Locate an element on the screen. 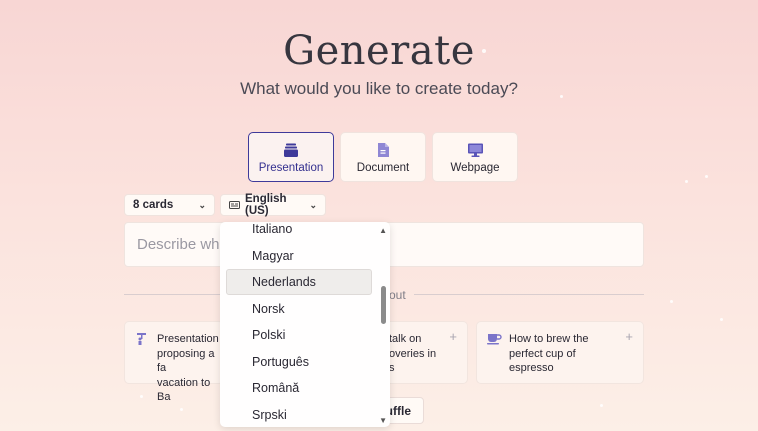  examples-divider-label: out is located at coordinates (397, 295).